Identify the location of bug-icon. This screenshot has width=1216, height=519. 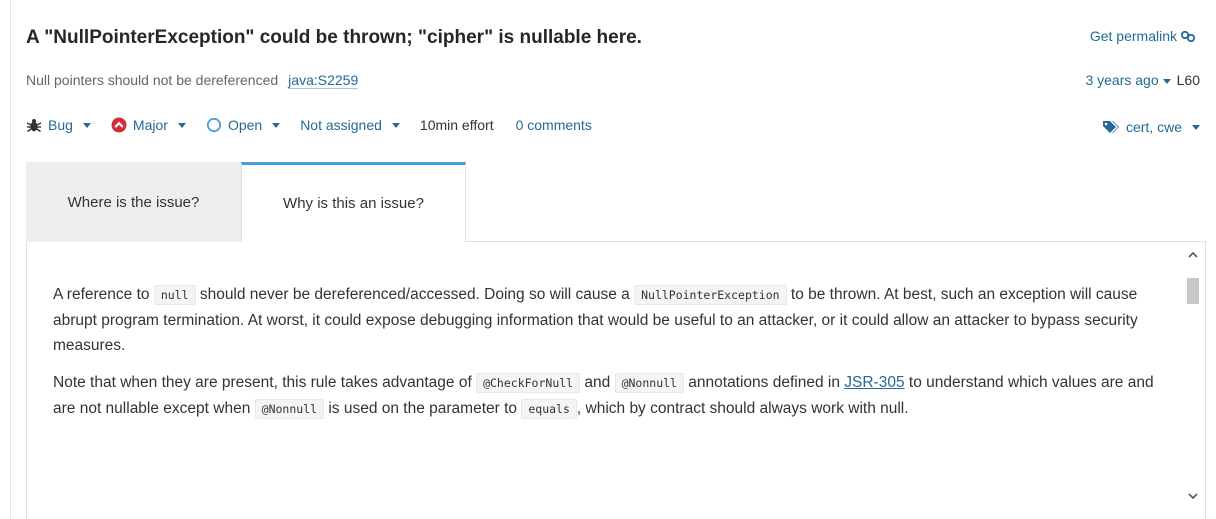
(34, 126).